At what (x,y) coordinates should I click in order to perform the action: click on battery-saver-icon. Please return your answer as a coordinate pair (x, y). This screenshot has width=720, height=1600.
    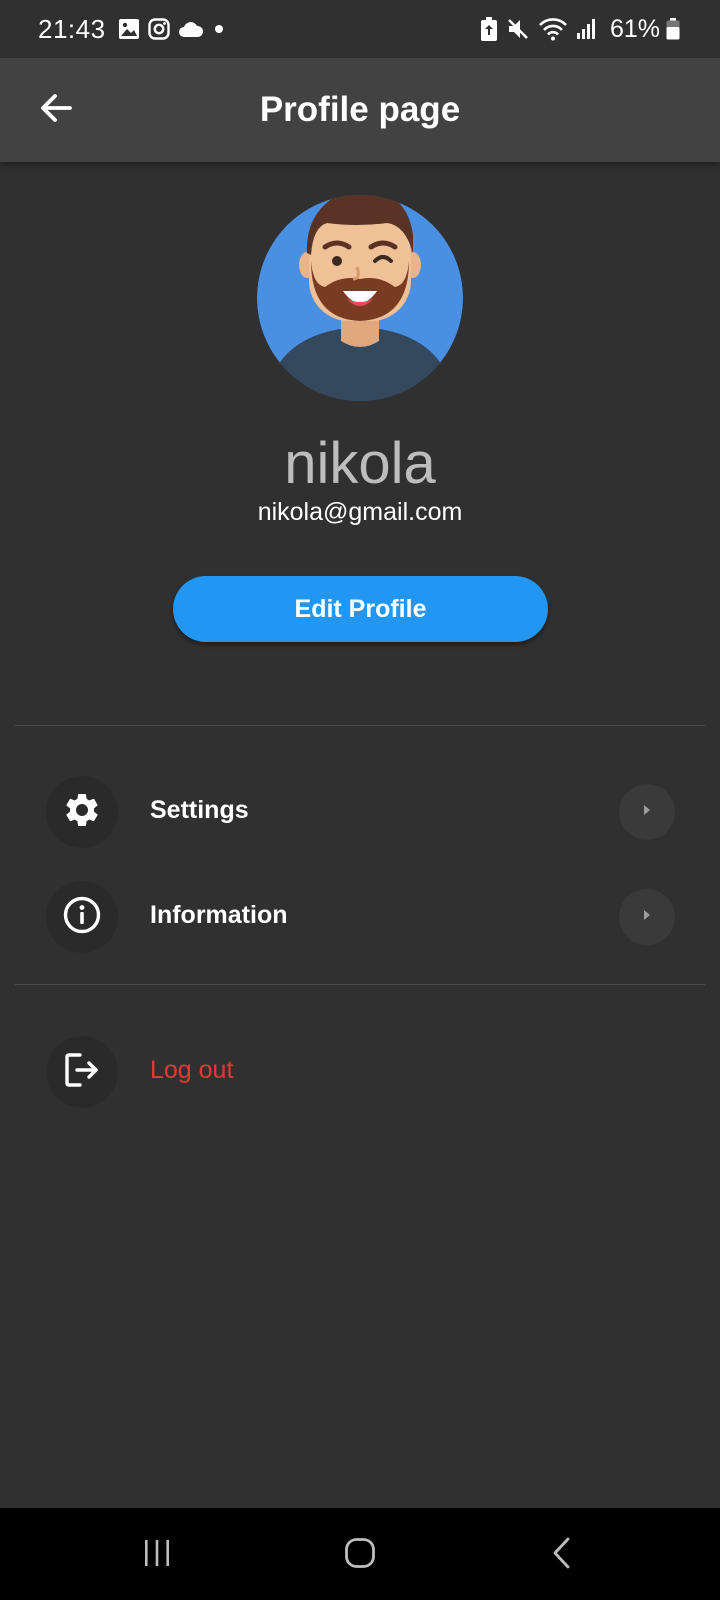
    Looking at the image, I should click on (489, 29).